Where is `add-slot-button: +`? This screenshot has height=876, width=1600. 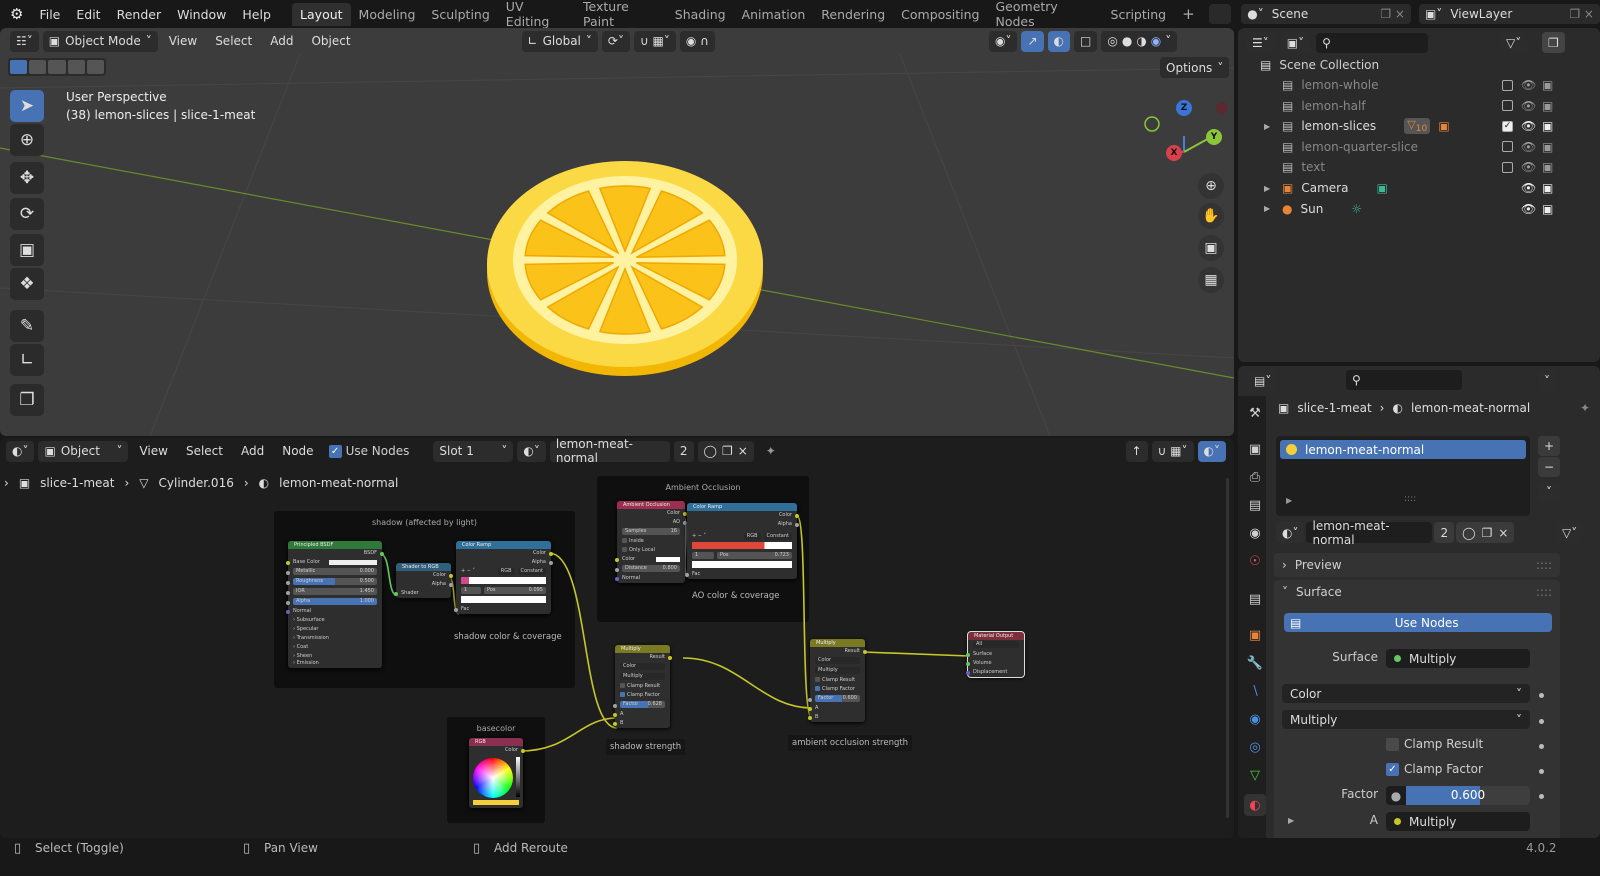
add-slot-button: + is located at coordinates (1549, 446).